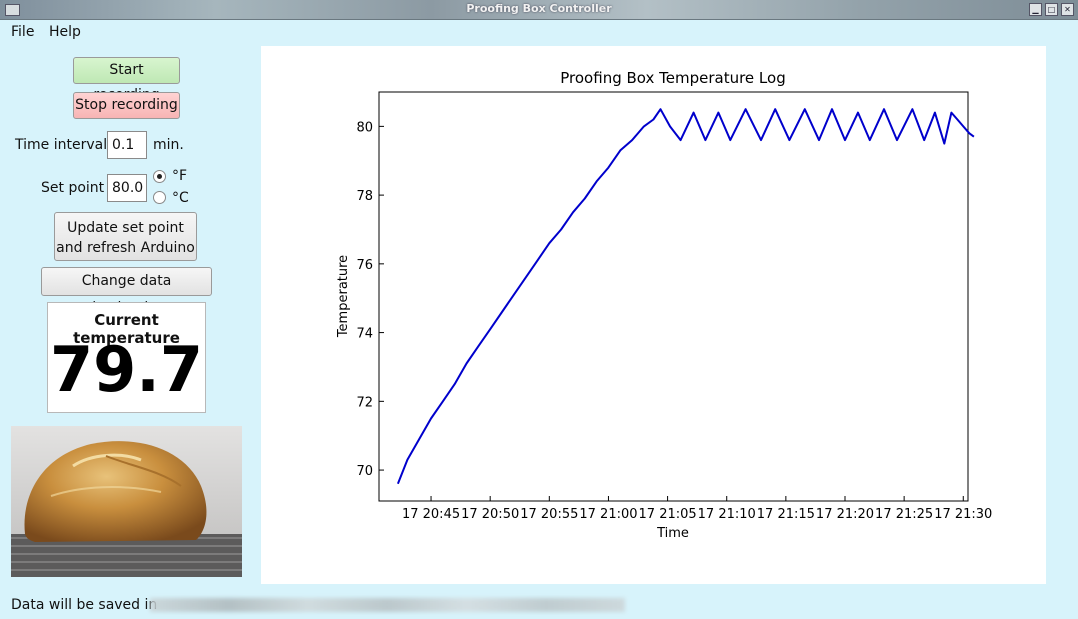  Describe the element at coordinates (608, 514) in the screenshot. I see `x-tick-label: 17 21:00` at that location.